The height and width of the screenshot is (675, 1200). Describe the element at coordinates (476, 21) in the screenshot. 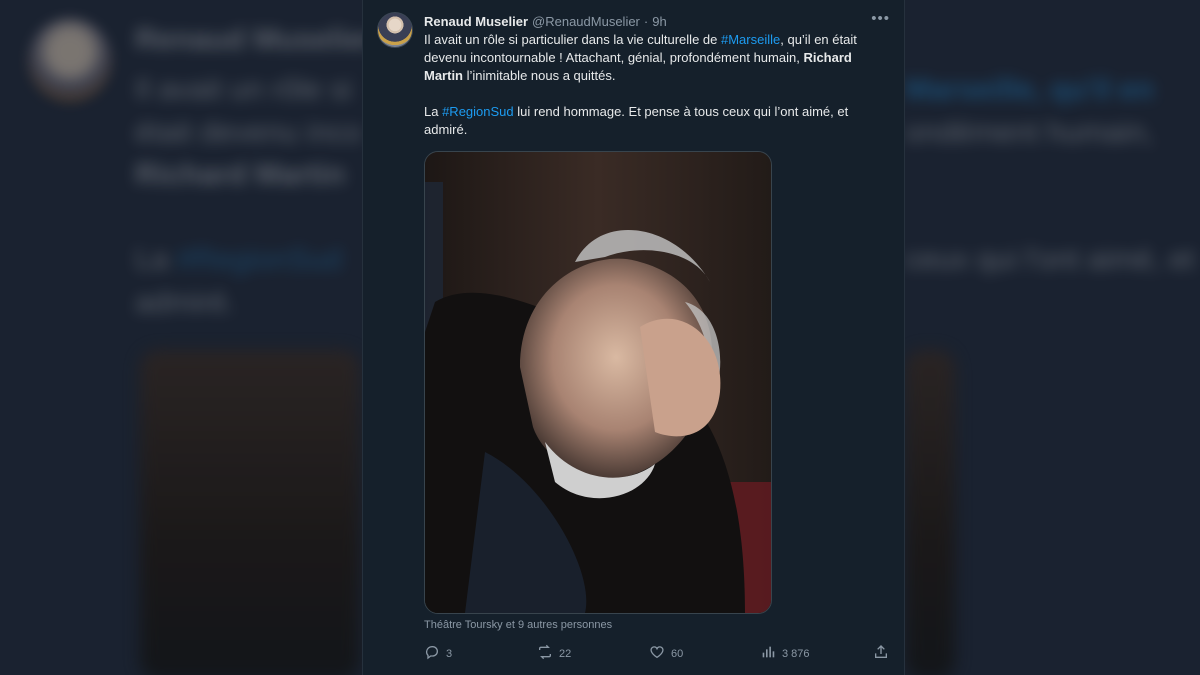

I see `author-name: Renaud Muselier` at that location.